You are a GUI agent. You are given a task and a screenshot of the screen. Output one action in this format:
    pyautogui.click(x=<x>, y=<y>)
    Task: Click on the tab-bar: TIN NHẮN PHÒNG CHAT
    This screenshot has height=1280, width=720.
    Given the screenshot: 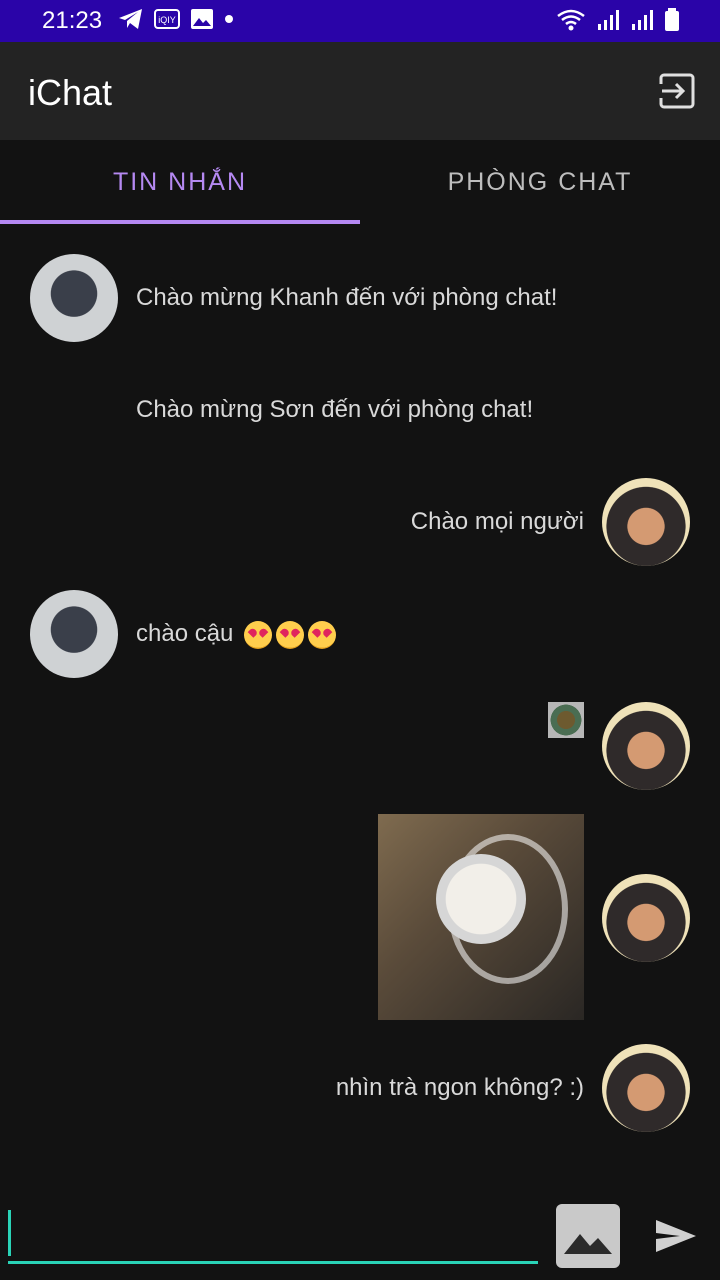 What is the action you would take?
    pyautogui.click(x=360, y=182)
    